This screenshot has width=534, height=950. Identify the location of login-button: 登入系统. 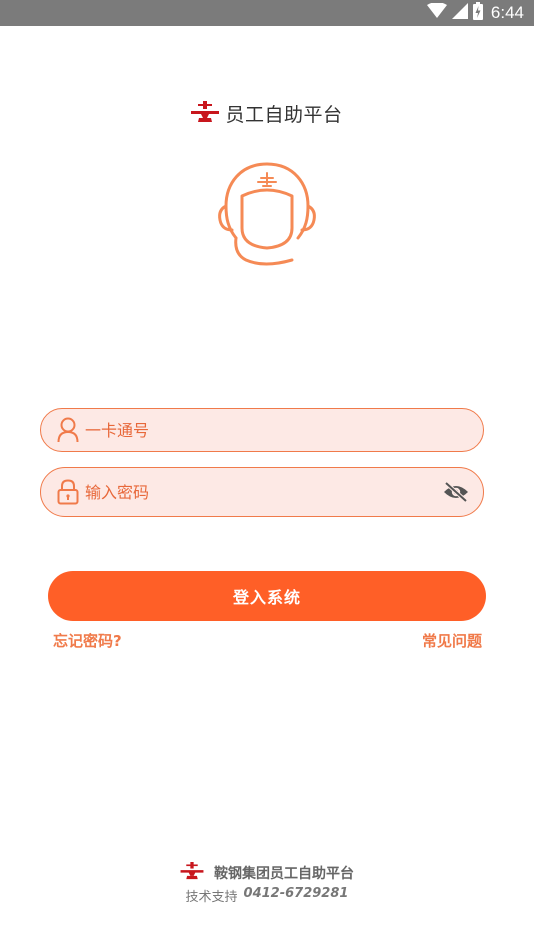
(267, 596).